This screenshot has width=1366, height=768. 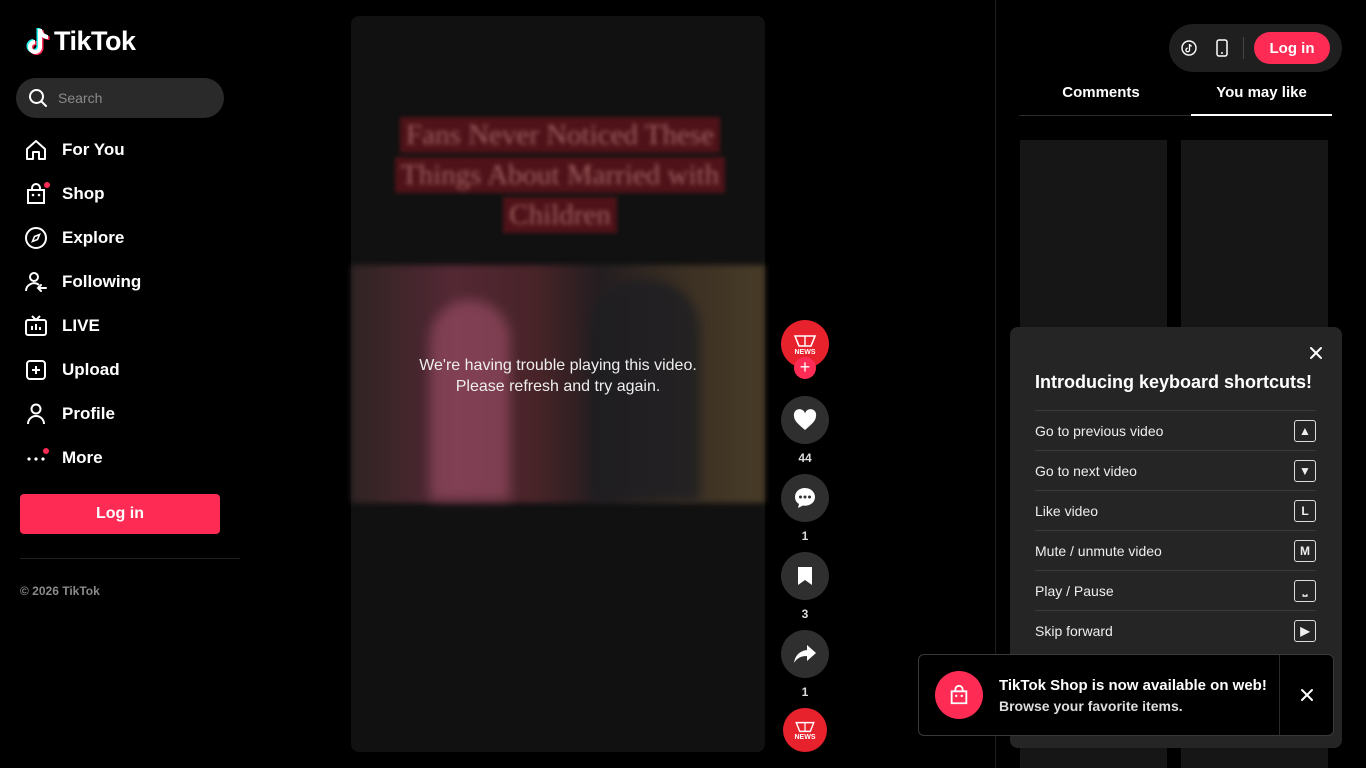 What do you see at coordinates (805, 692) in the screenshot?
I see `share-count: 1` at bounding box center [805, 692].